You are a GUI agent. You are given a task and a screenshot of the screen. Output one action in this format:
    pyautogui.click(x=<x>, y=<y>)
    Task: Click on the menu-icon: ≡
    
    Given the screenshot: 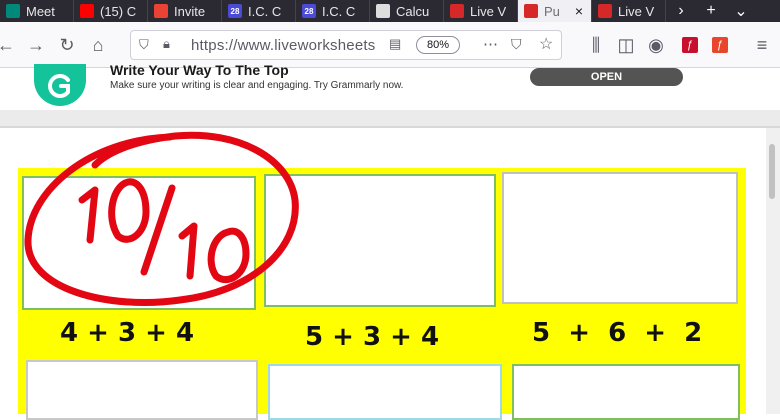 What is the action you would take?
    pyautogui.click(x=762, y=45)
    